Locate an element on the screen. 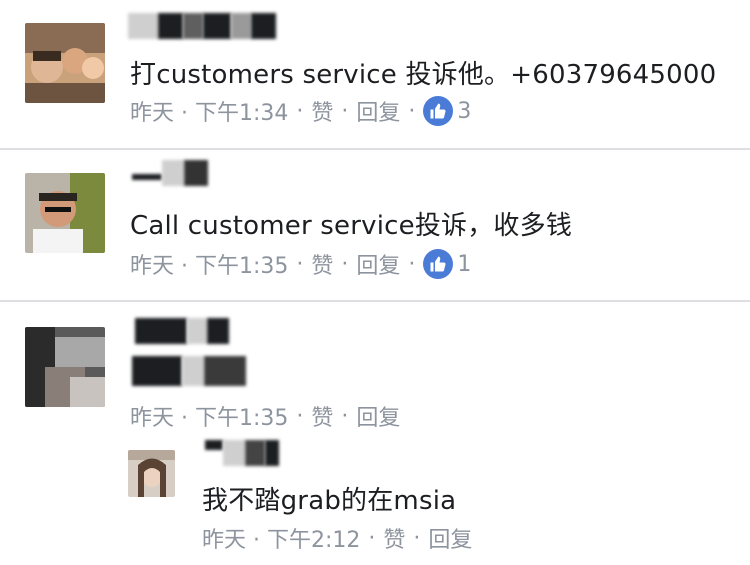  comment-text: 打customers service 投诉他。+60379645000 is located at coordinates (423, 75).